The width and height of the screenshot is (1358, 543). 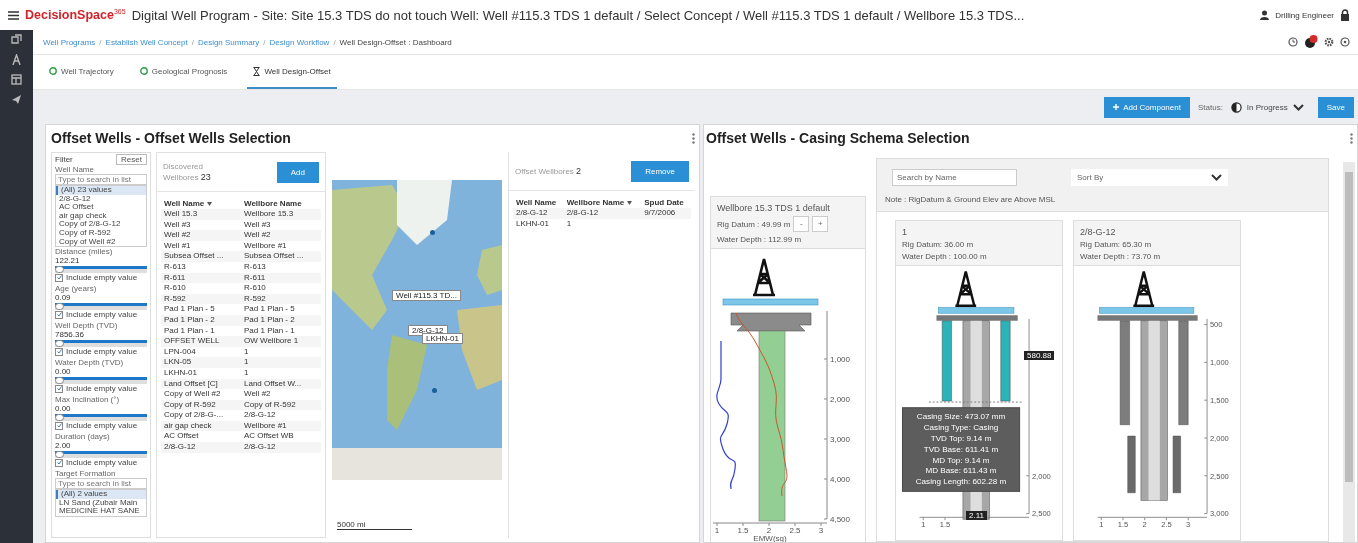 What do you see at coordinates (69, 42) in the screenshot?
I see `breadcrumb-link: Well Programs` at bounding box center [69, 42].